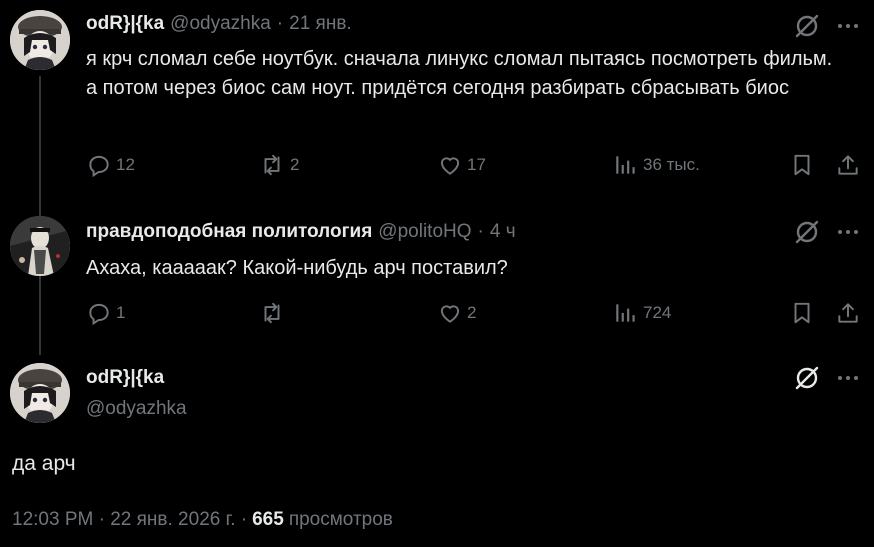 Image resolution: width=874 pixels, height=547 pixels. Describe the element at coordinates (476, 164) in the screenshot. I see `like-count: 17` at that location.